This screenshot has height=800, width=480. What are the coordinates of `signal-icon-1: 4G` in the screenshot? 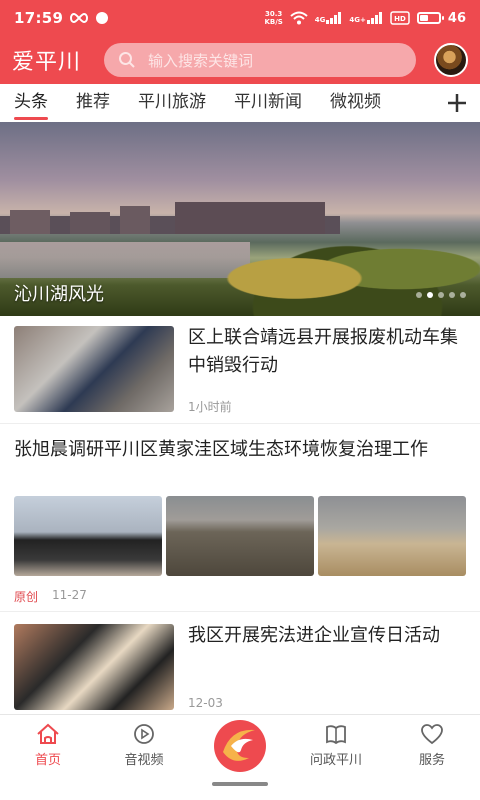 It's located at (329, 18).